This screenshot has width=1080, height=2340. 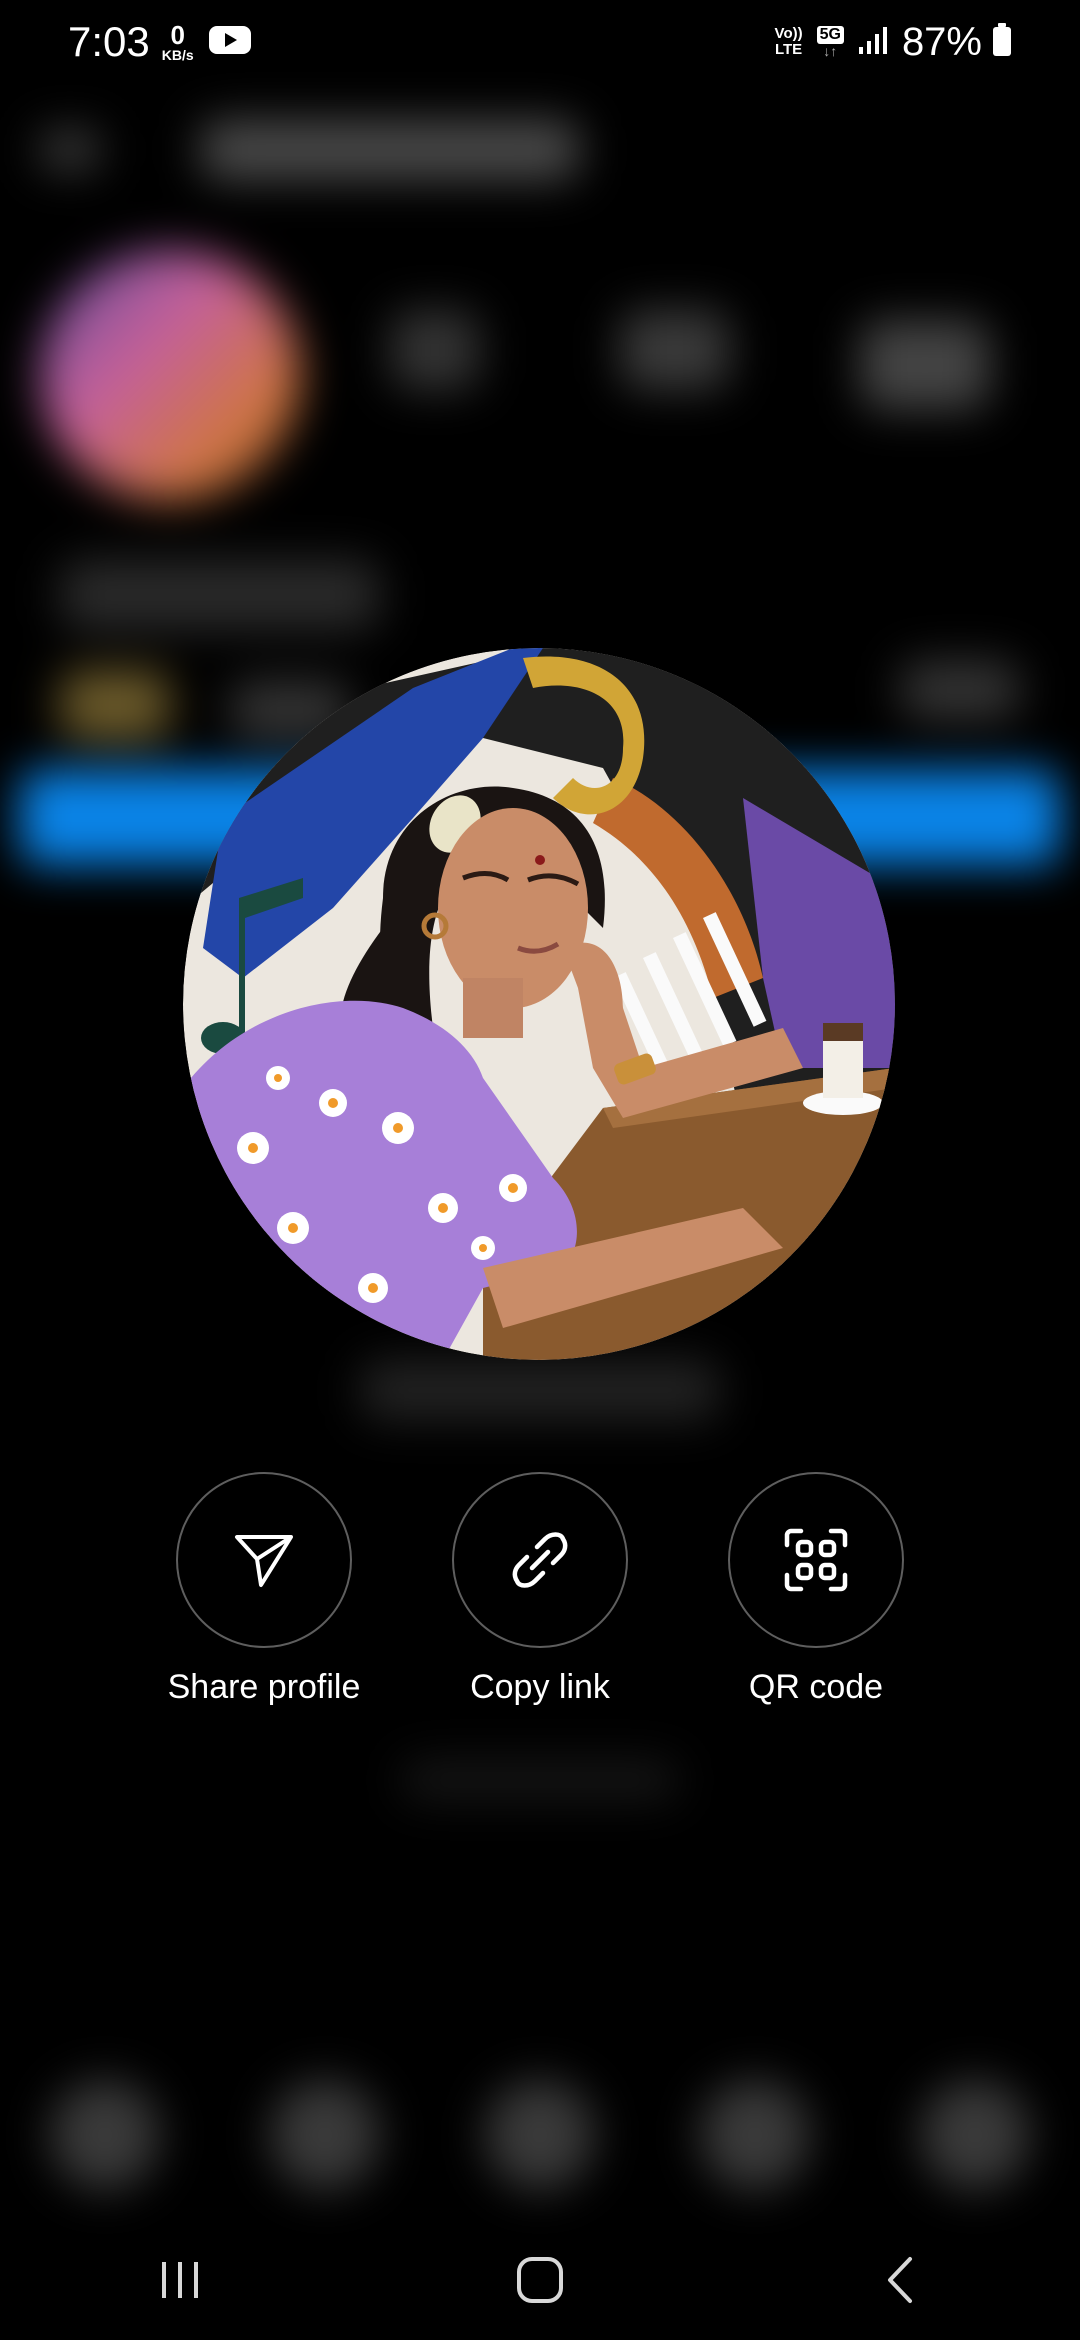 I want to click on recent-apps-button, so click(x=180, y=2280).